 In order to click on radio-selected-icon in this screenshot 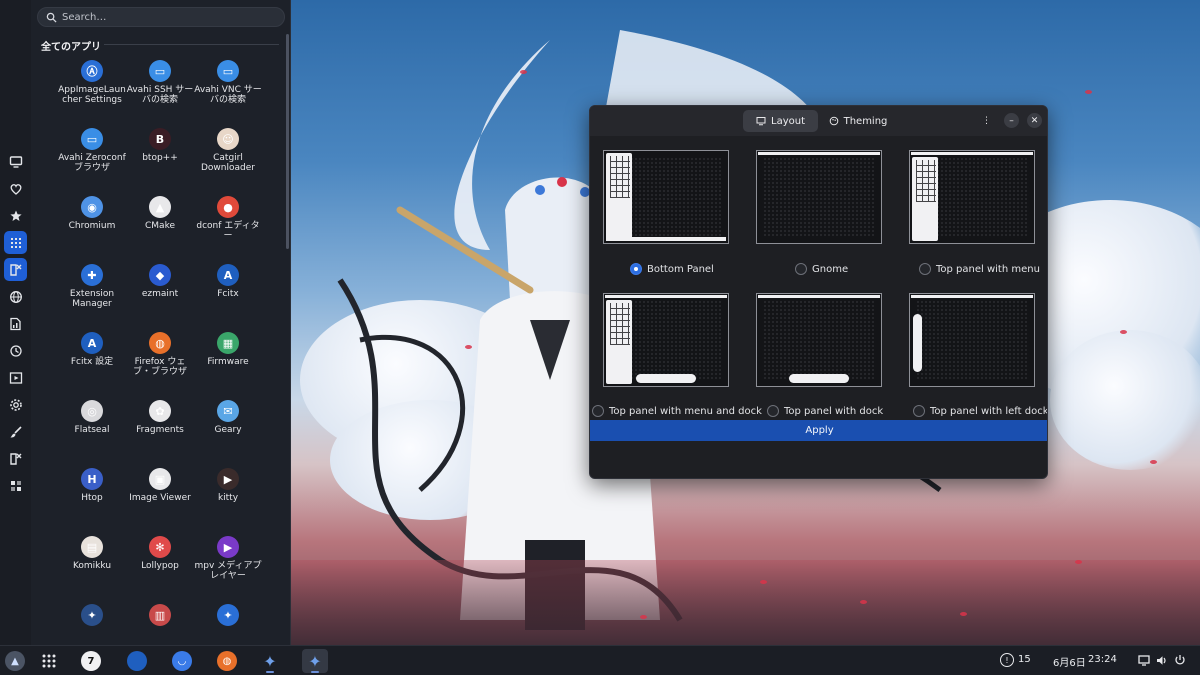, I will do `click(636, 269)`.